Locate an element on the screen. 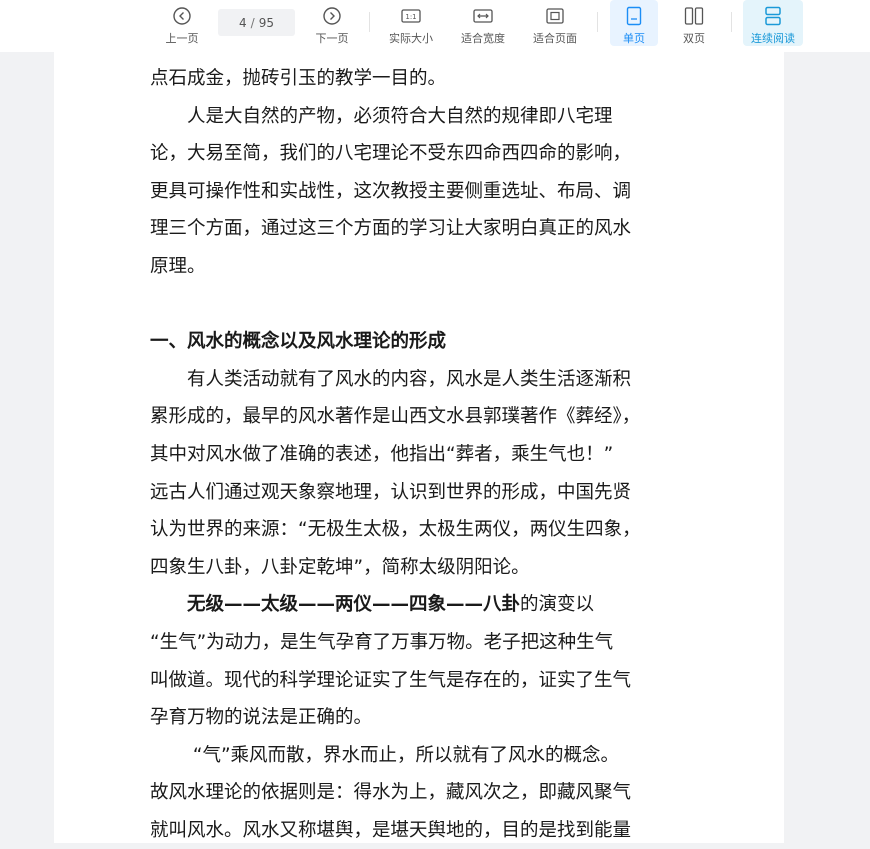  fit-page-icon is located at coordinates (555, 16).